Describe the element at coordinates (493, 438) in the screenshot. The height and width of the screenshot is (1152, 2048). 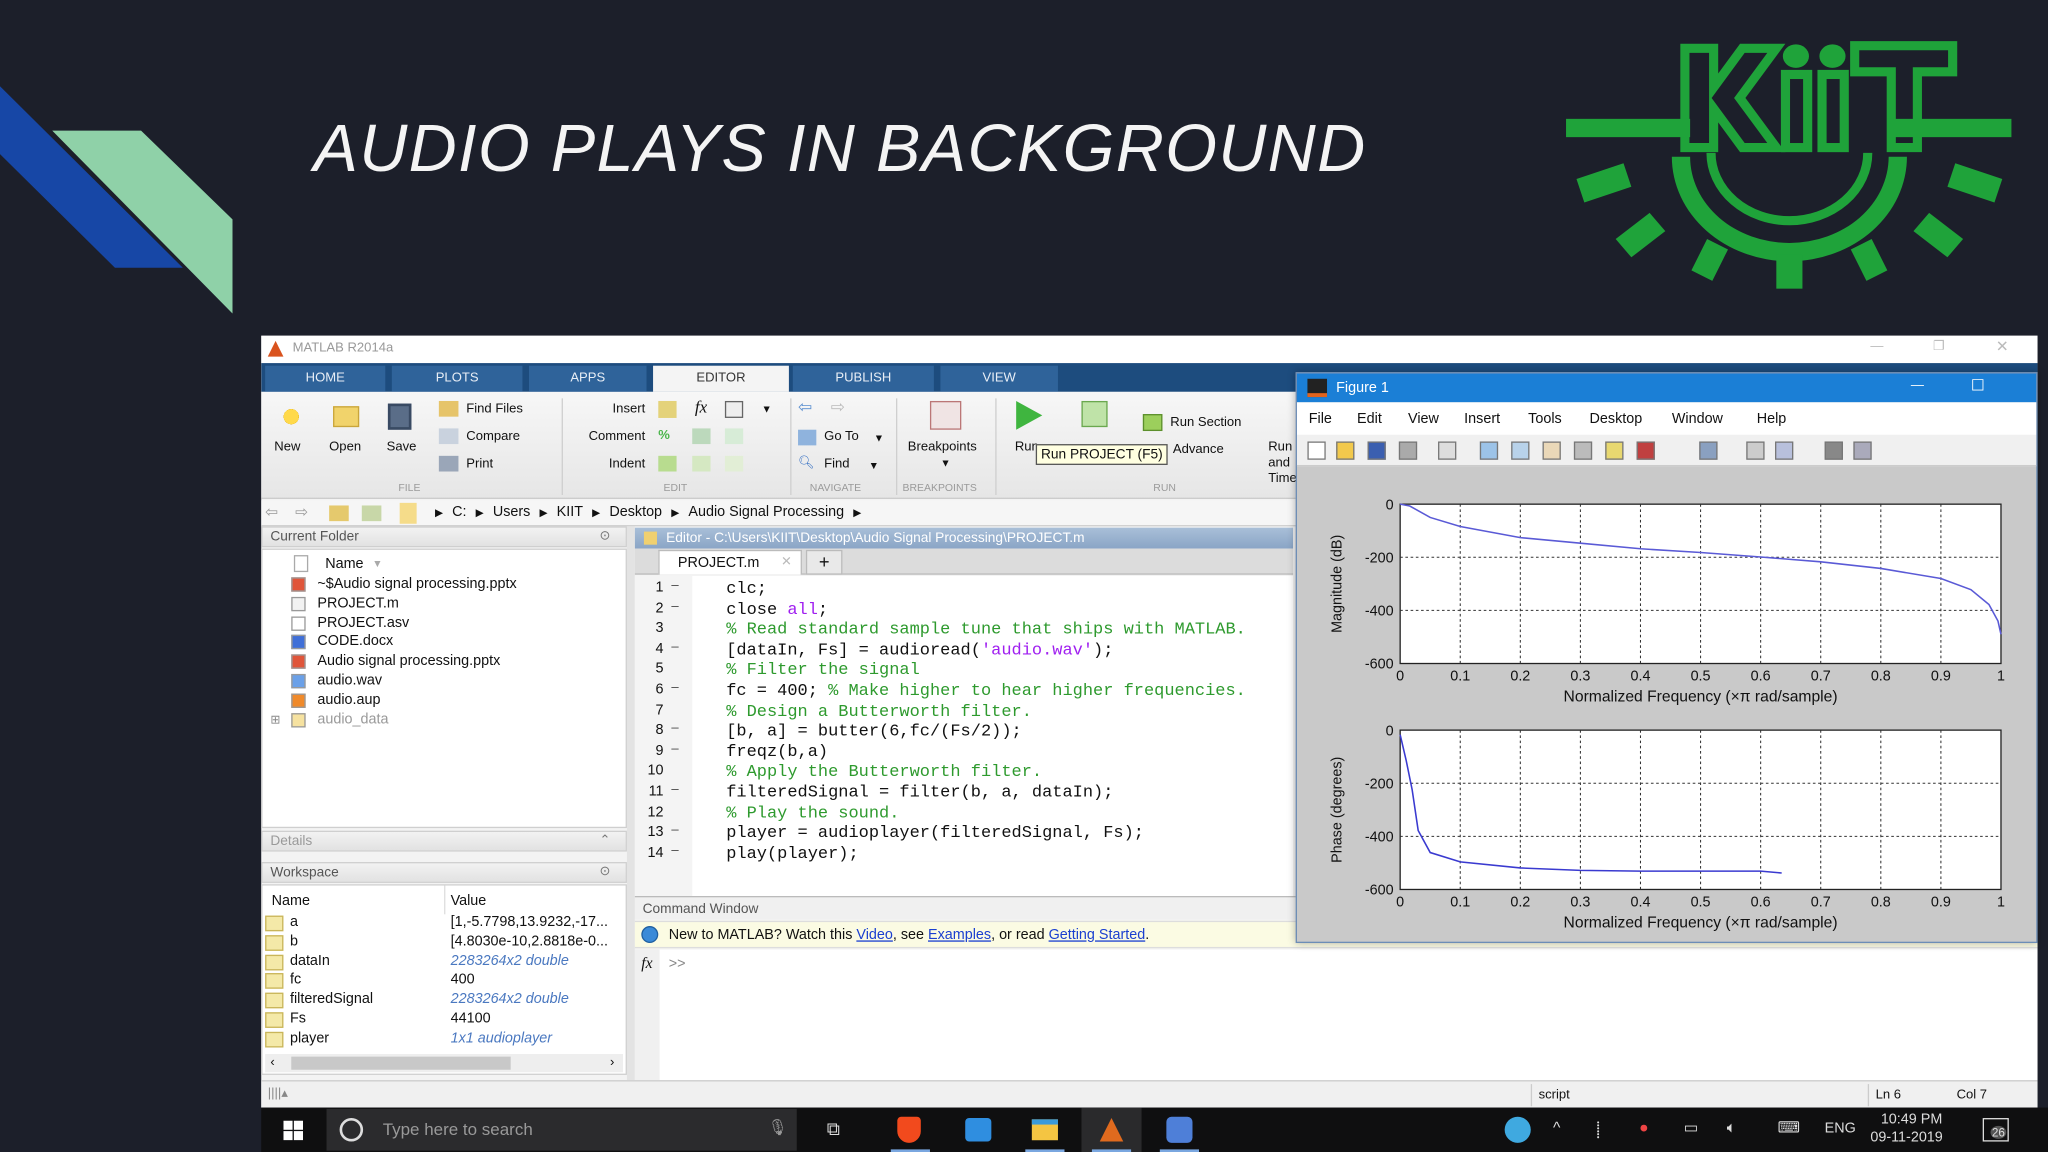
I see `compare-button: Compare` at that location.